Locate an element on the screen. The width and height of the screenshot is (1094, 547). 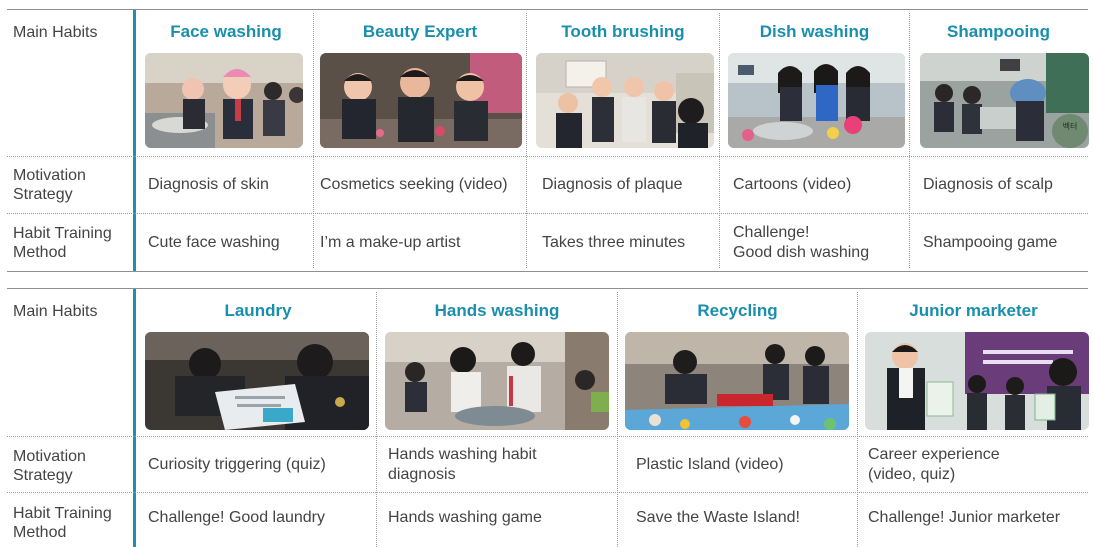
habit-title-shampooing: Shampooing is located at coordinates (998, 31).